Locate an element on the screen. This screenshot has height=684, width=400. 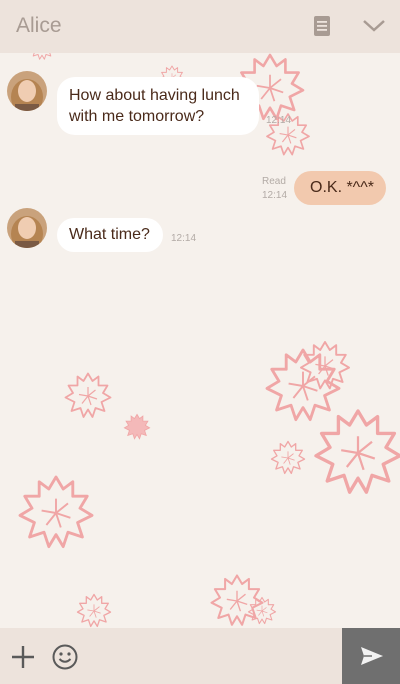
message-bubble: How about having lunch with me tomorrow? is located at coordinates (158, 106).